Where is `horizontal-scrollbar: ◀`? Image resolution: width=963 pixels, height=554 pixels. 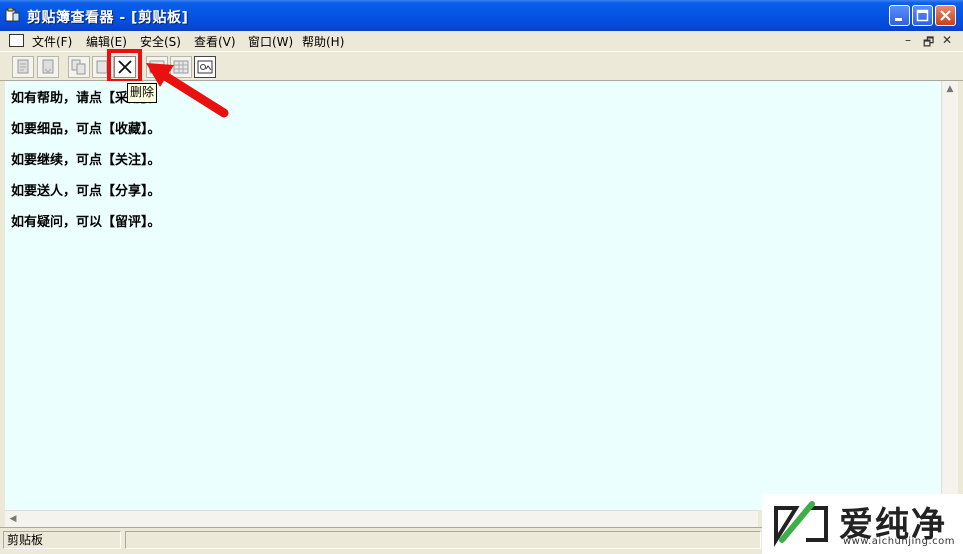
horizontal-scrollbar: ◀ is located at coordinates (381, 518).